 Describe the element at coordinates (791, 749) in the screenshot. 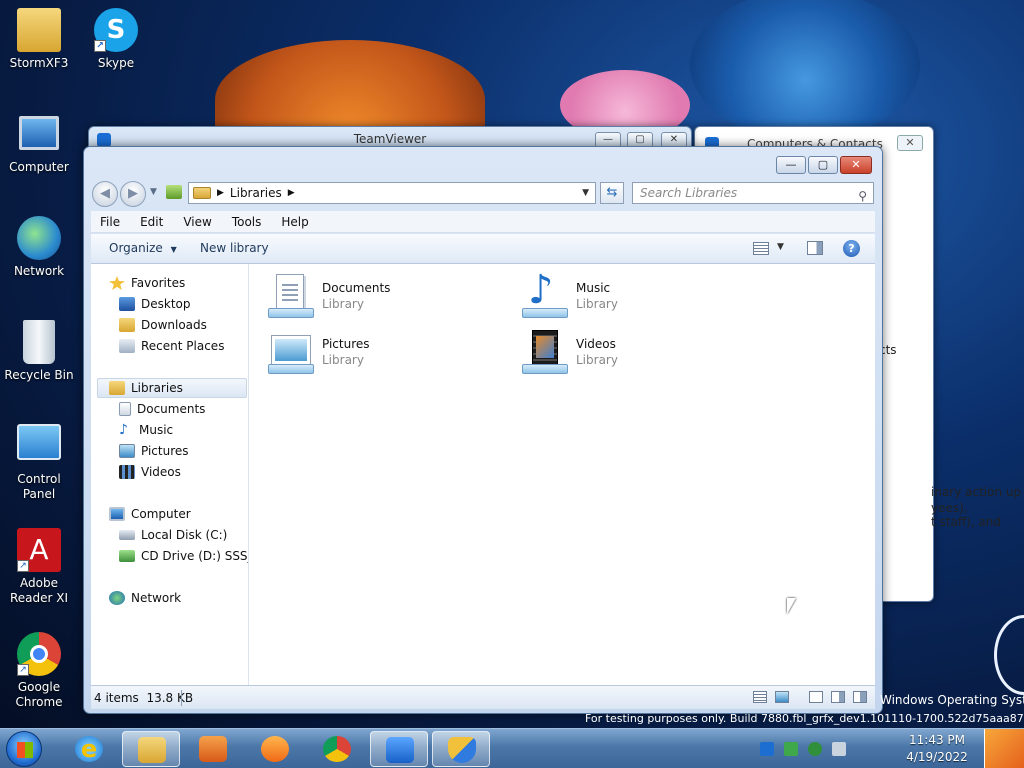

I see `network-tray-icon` at that location.